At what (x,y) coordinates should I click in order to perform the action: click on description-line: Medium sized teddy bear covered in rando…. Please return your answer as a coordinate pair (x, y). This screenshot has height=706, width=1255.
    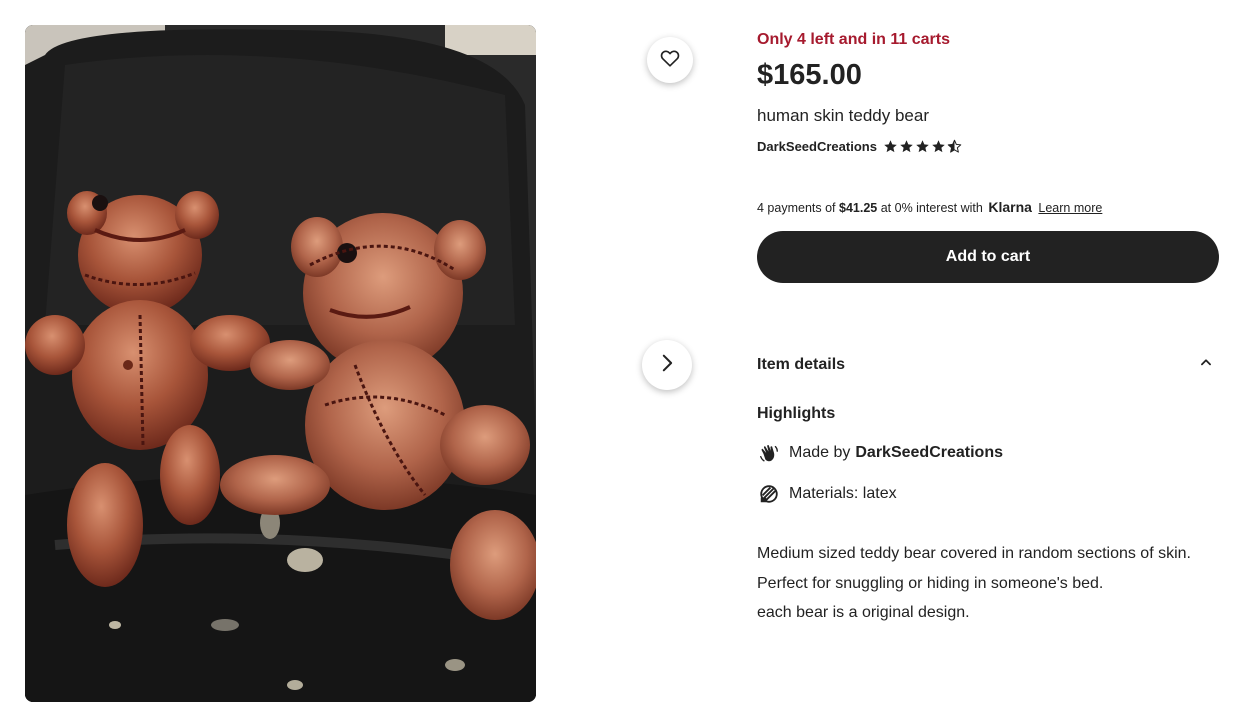
    Looking at the image, I should click on (974, 568).